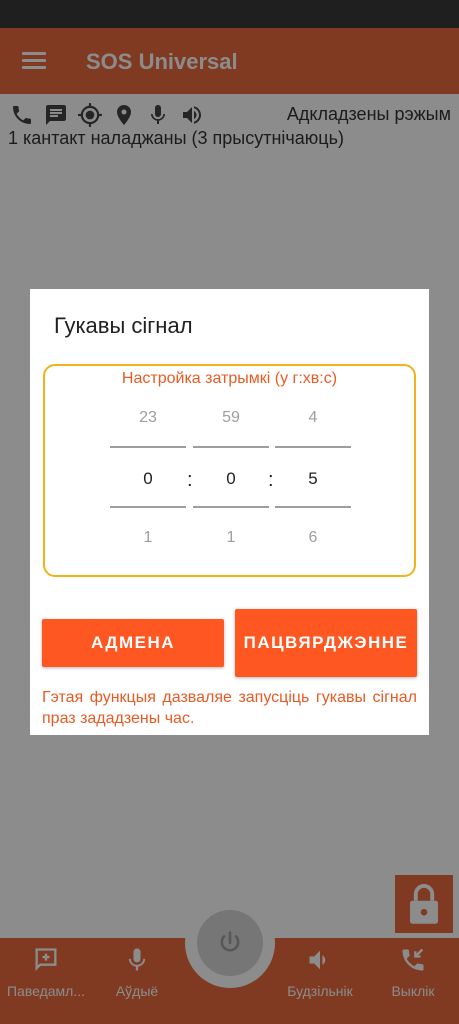 Image resolution: width=459 pixels, height=1024 pixels. I want to click on cancel-button: АДМЕНА, so click(133, 643).